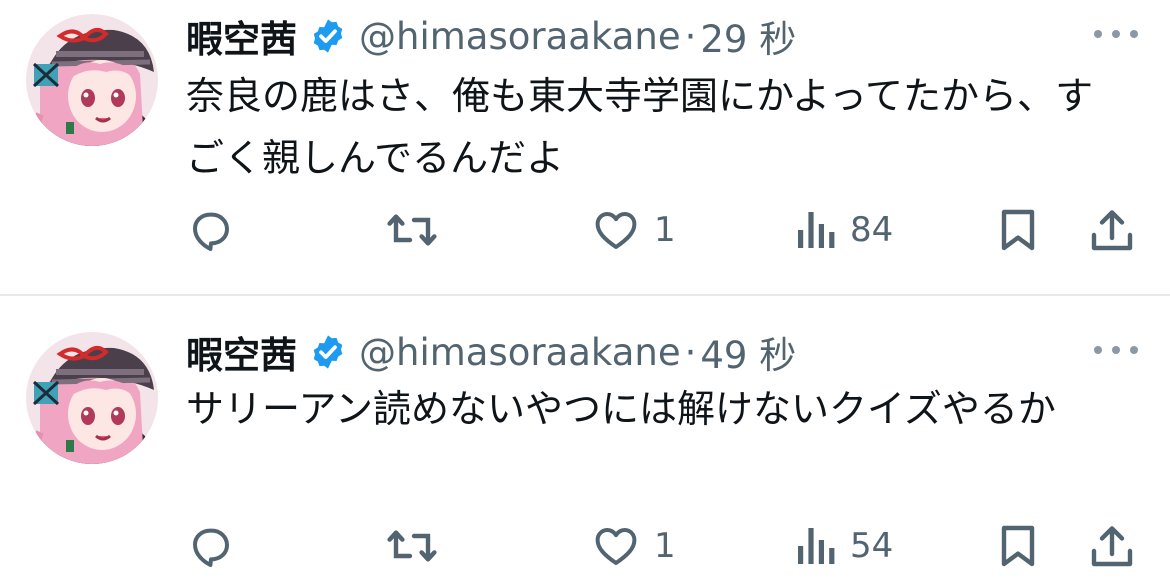  What do you see at coordinates (748, 352) in the screenshot?
I see `timestamp: 49 秒` at bounding box center [748, 352].